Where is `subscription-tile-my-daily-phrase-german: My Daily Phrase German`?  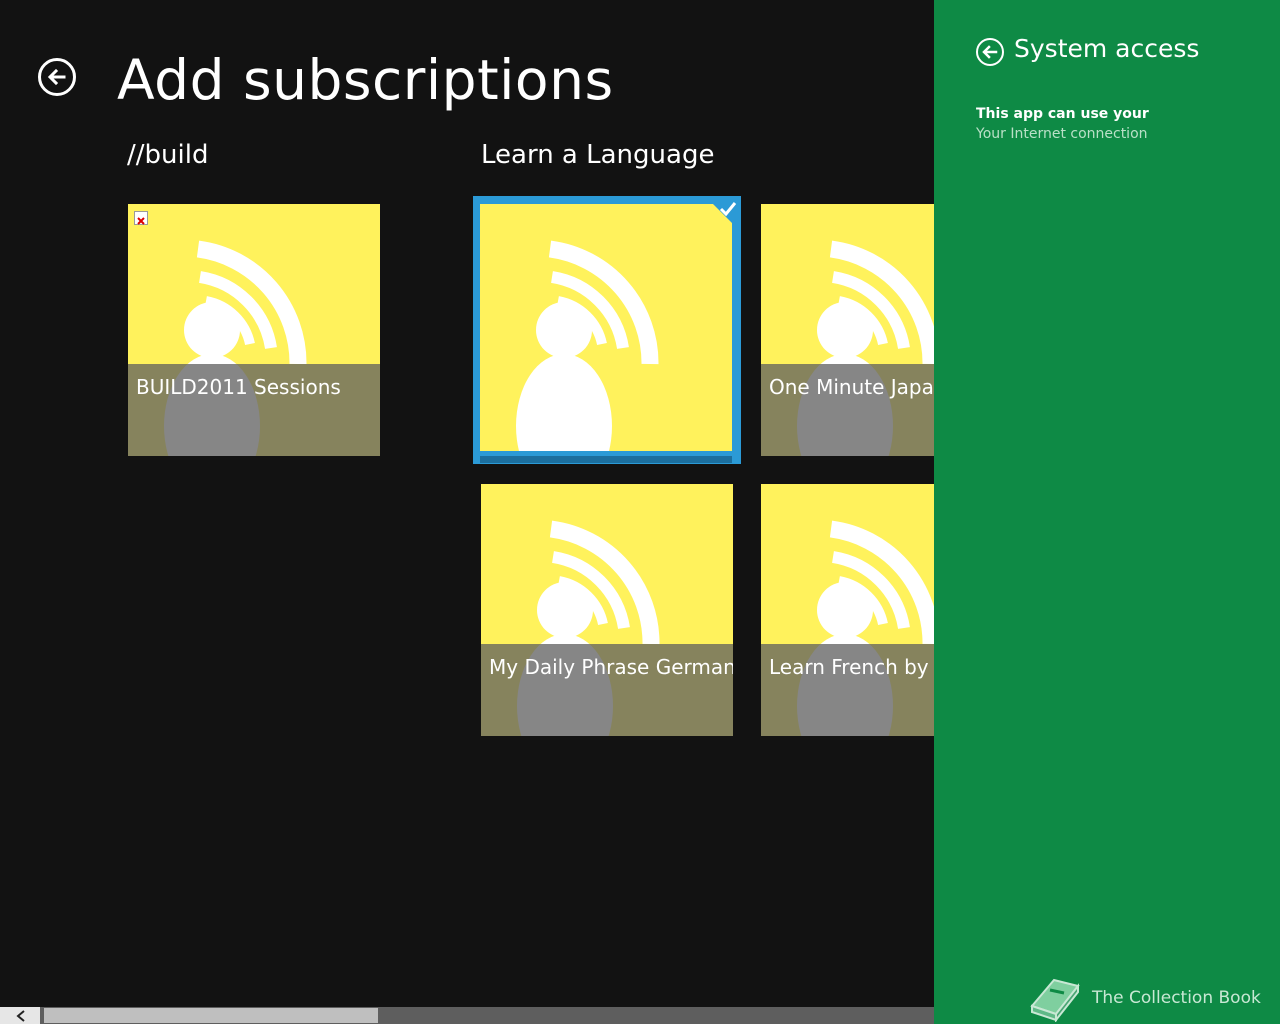 subscription-tile-my-daily-phrase-german: My Daily Phrase German is located at coordinates (607, 610).